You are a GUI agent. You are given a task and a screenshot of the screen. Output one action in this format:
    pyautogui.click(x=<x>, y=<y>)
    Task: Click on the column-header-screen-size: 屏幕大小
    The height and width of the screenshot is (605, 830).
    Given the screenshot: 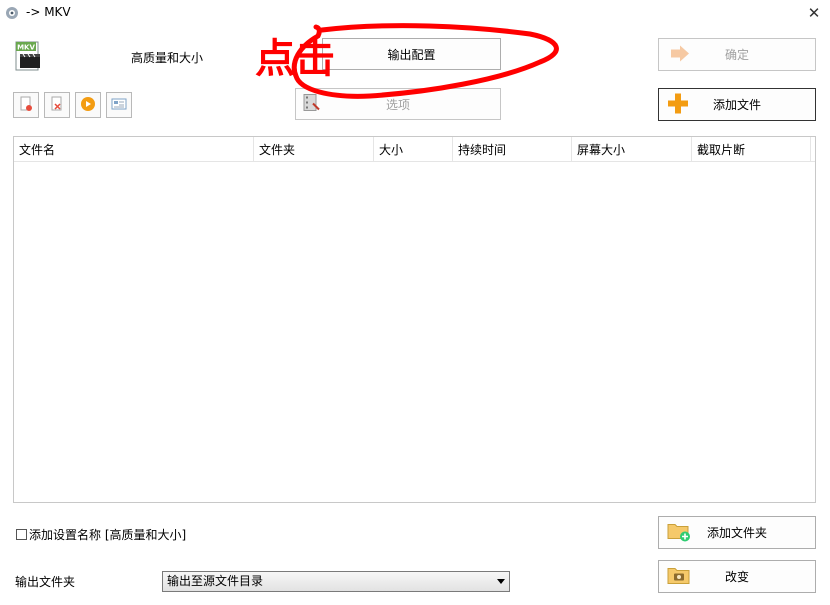 What is the action you would take?
    pyautogui.click(x=632, y=149)
    